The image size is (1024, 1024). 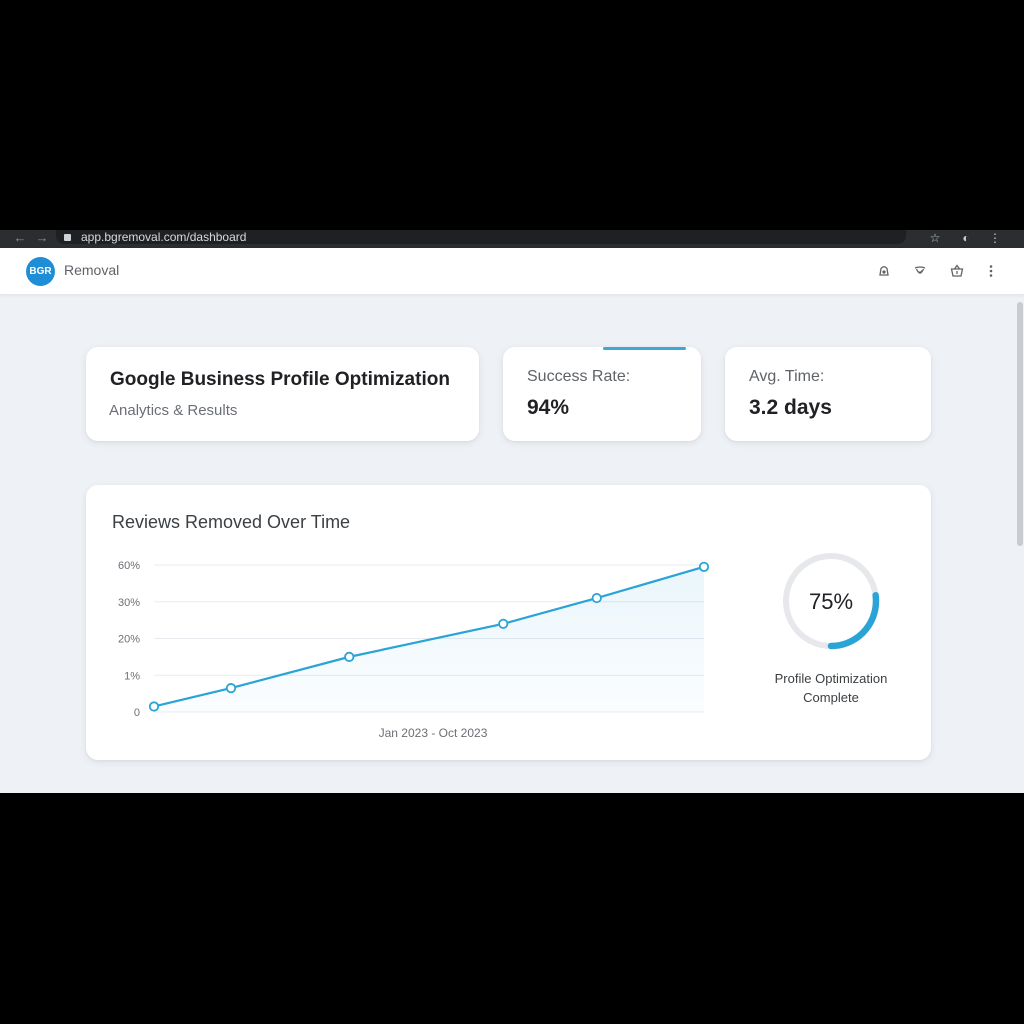 I want to click on cart-icon, so click(x=957, y=271).